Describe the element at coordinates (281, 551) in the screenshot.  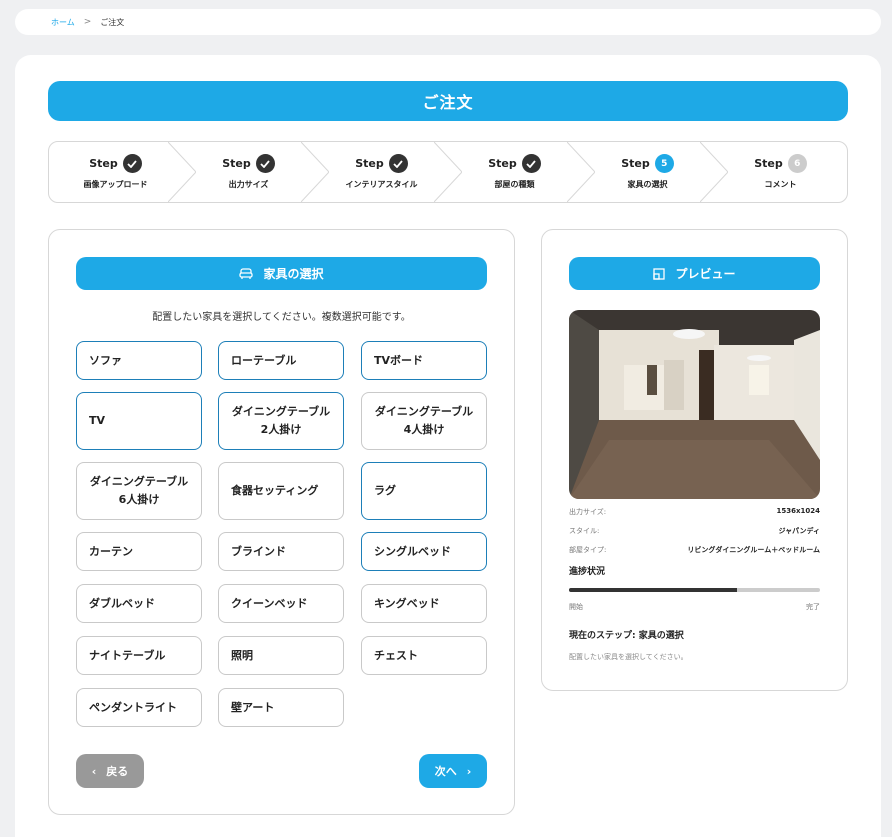
I see `furniture-option: ブラインド` at that location.